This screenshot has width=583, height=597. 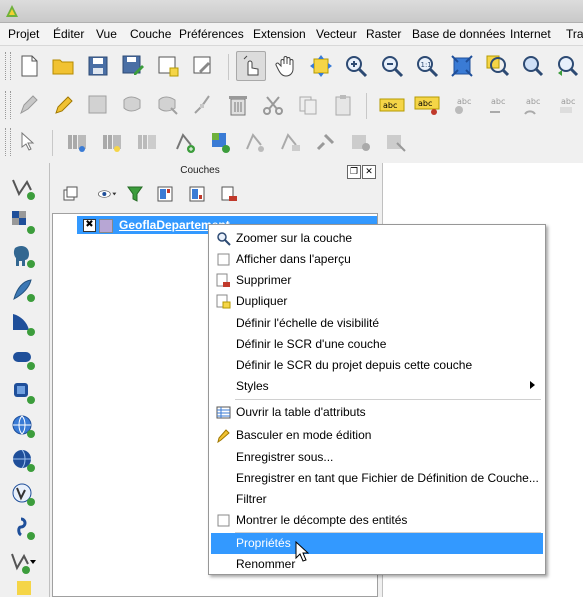 I want to click on zoom-full-button, so click(x=462, y=66).